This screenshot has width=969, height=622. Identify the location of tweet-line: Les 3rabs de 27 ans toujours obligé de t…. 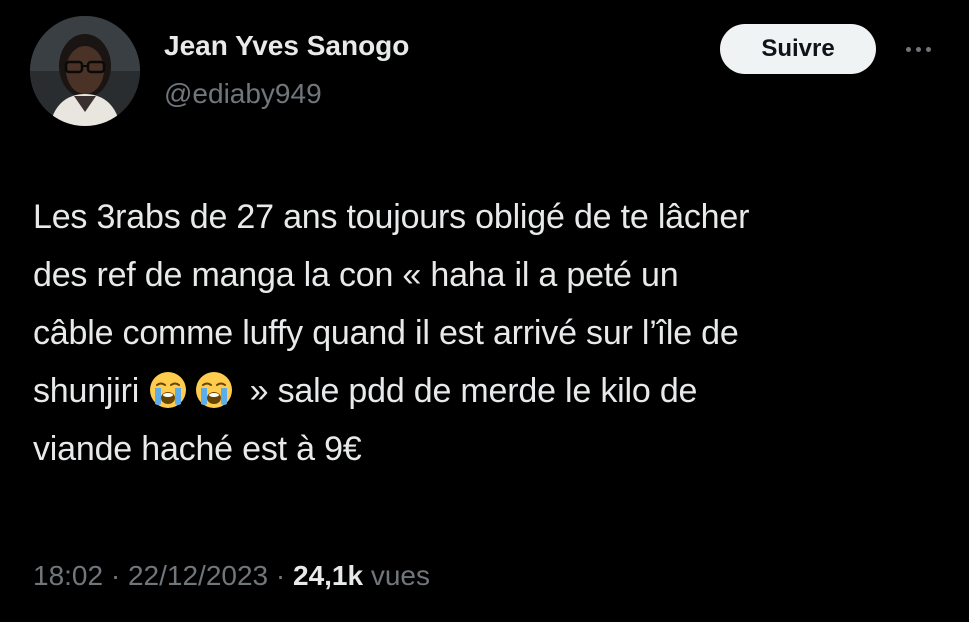
(391, 217).